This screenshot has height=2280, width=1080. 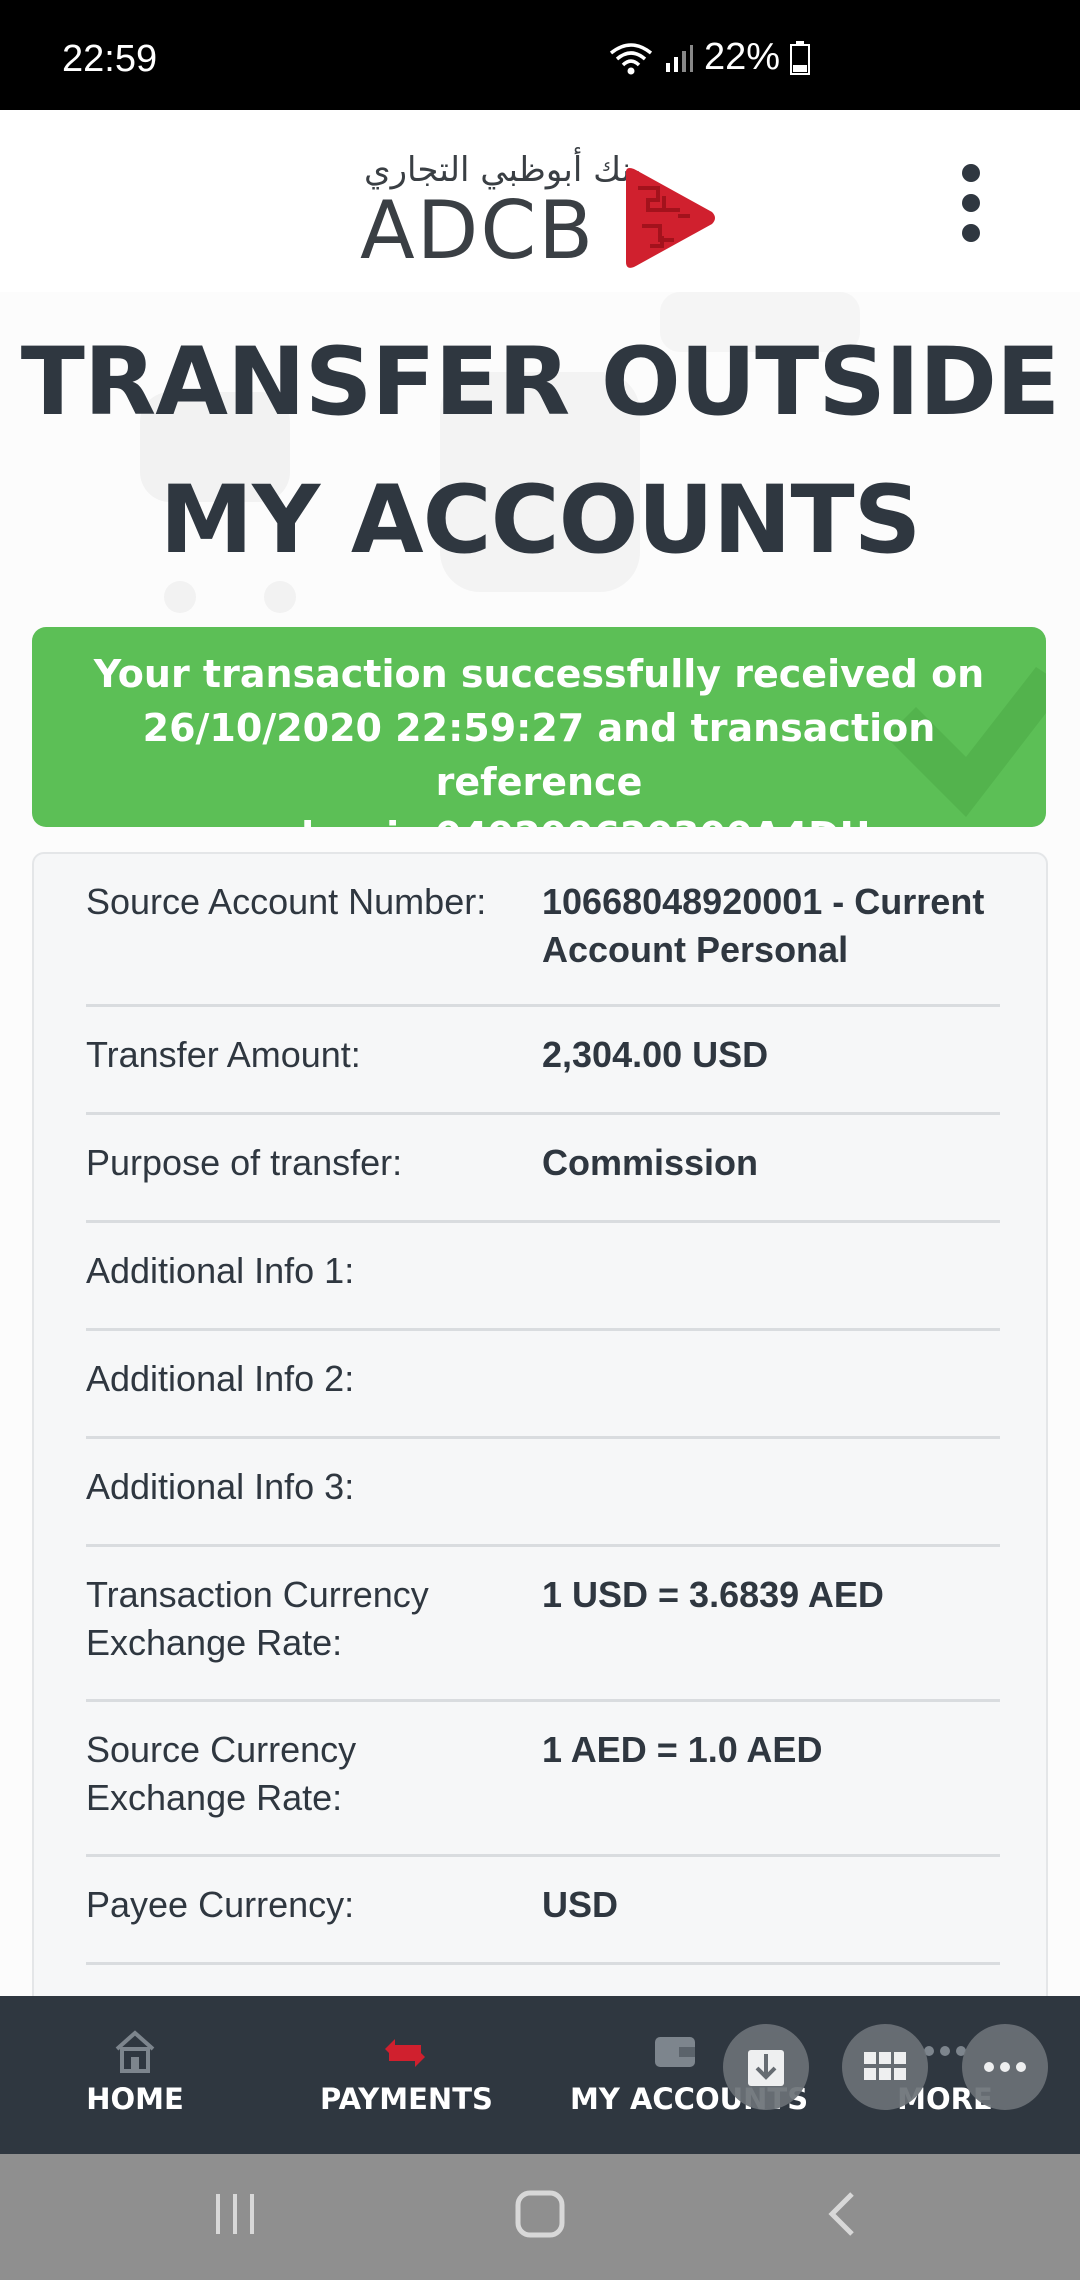 What do you see at coordinates (543, 1493) in the screenshot?
I see `detail-row-additional-info-3: Additional Info 3:` at bounding box center [543, 1493].